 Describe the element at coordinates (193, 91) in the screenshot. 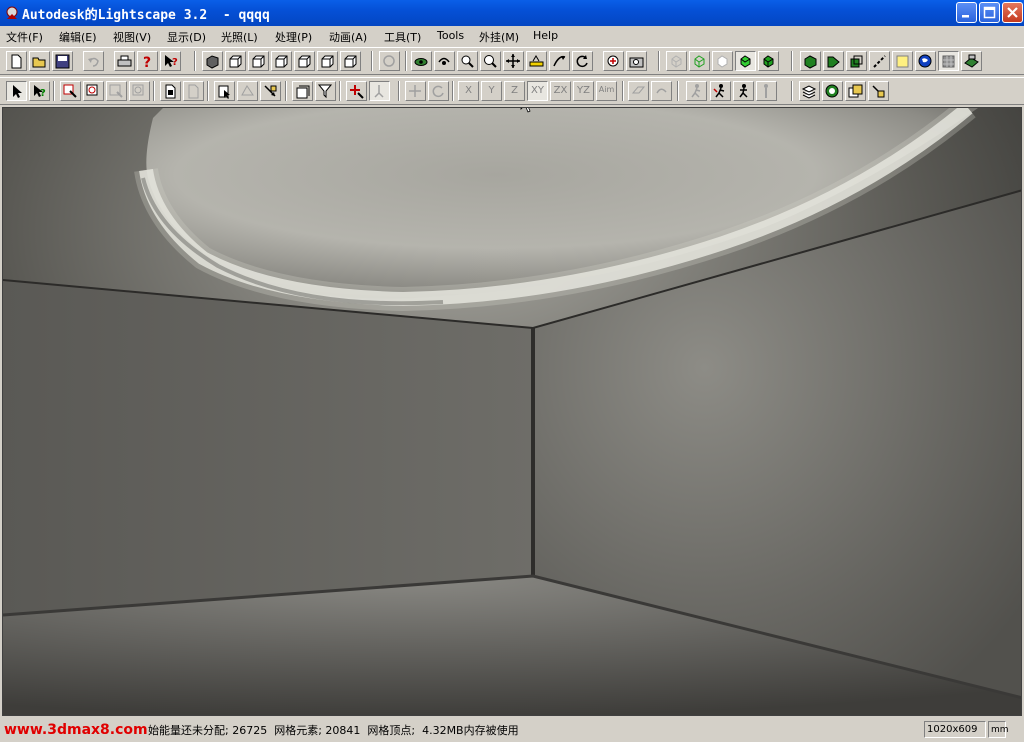

I see `paste-button` at that location.